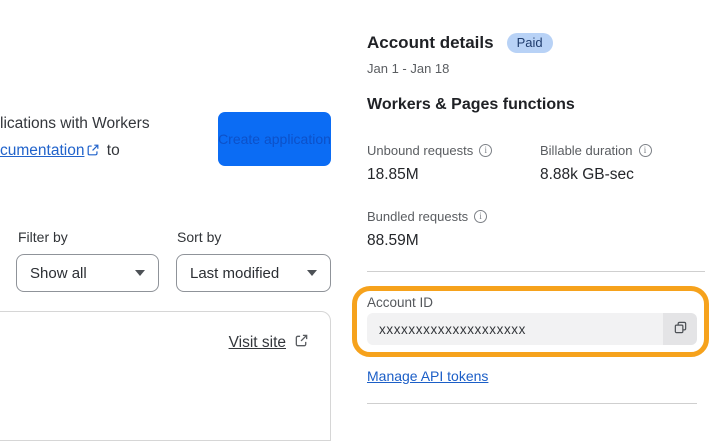  I want to click on plan-badge: Paid, so click(529, 43).